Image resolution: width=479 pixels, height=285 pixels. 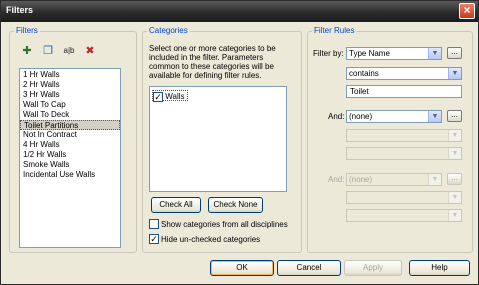 I want to click on help-button: Help, so click(x=439, y=268).